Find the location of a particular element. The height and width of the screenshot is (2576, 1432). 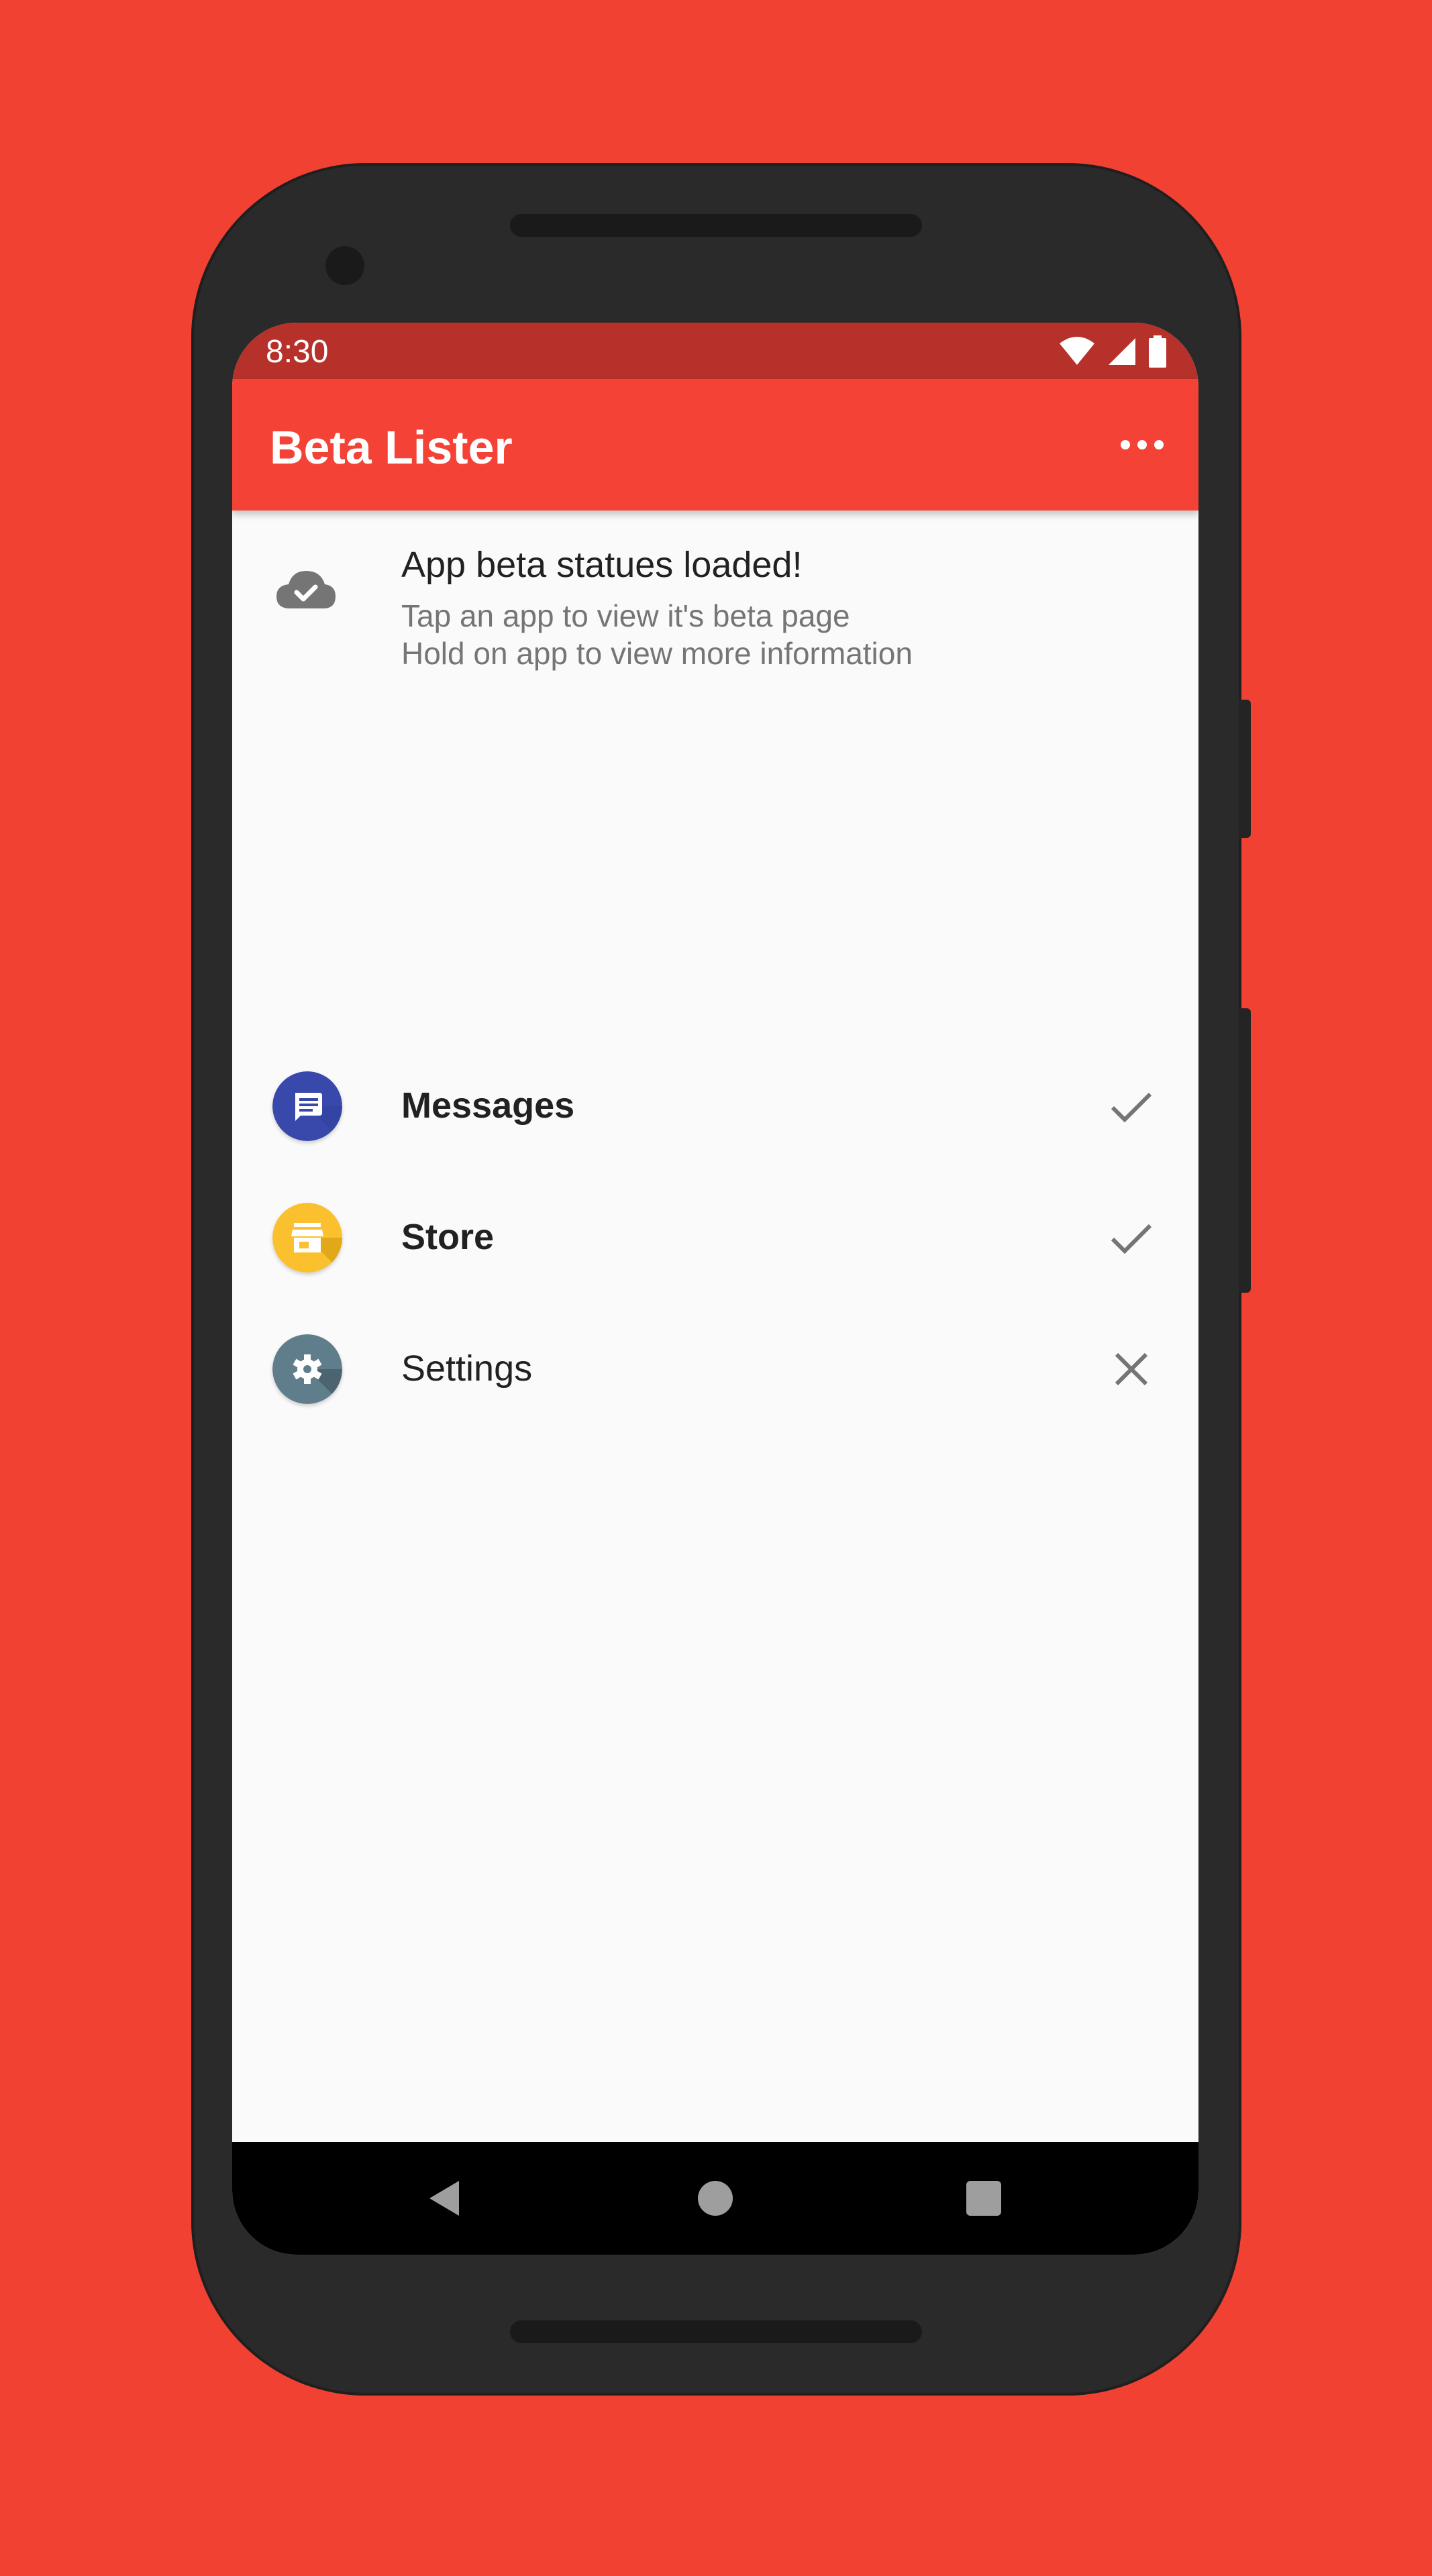

app-name: Settings is located at coordinates (467, 1368).